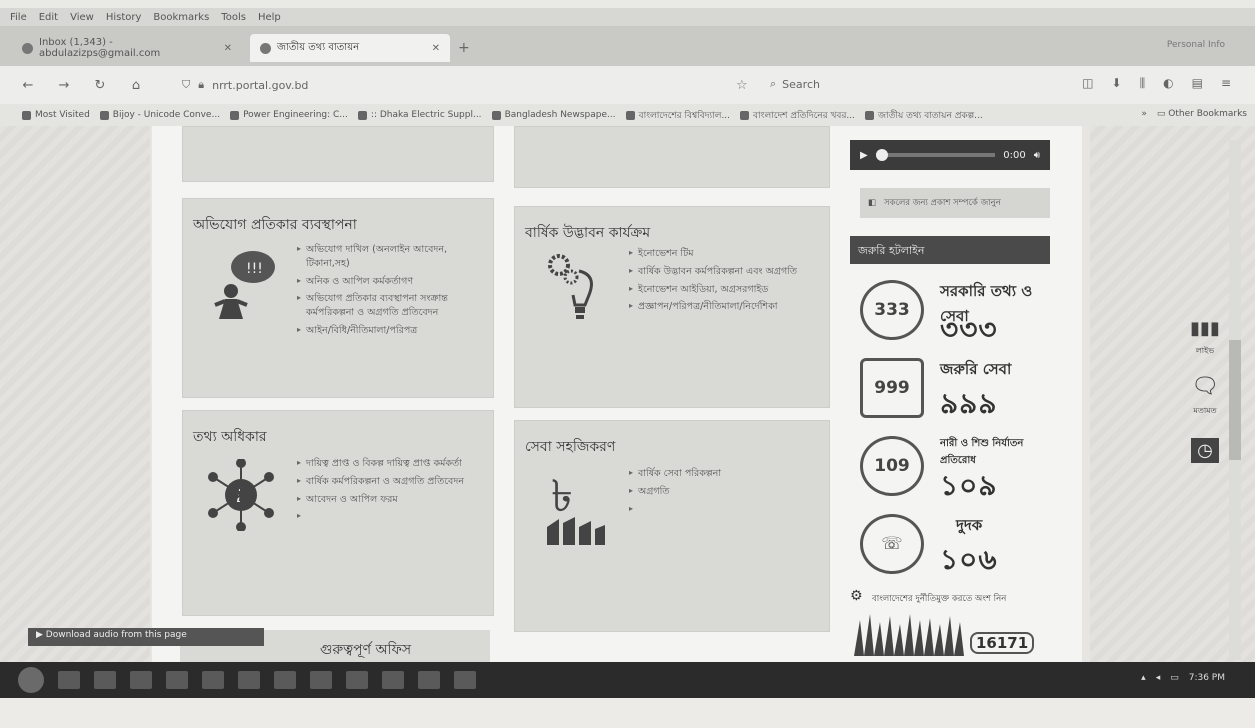 This screenshot has width=1255, height=728. I want to click on star-icon: ☆, so click(742, 85).